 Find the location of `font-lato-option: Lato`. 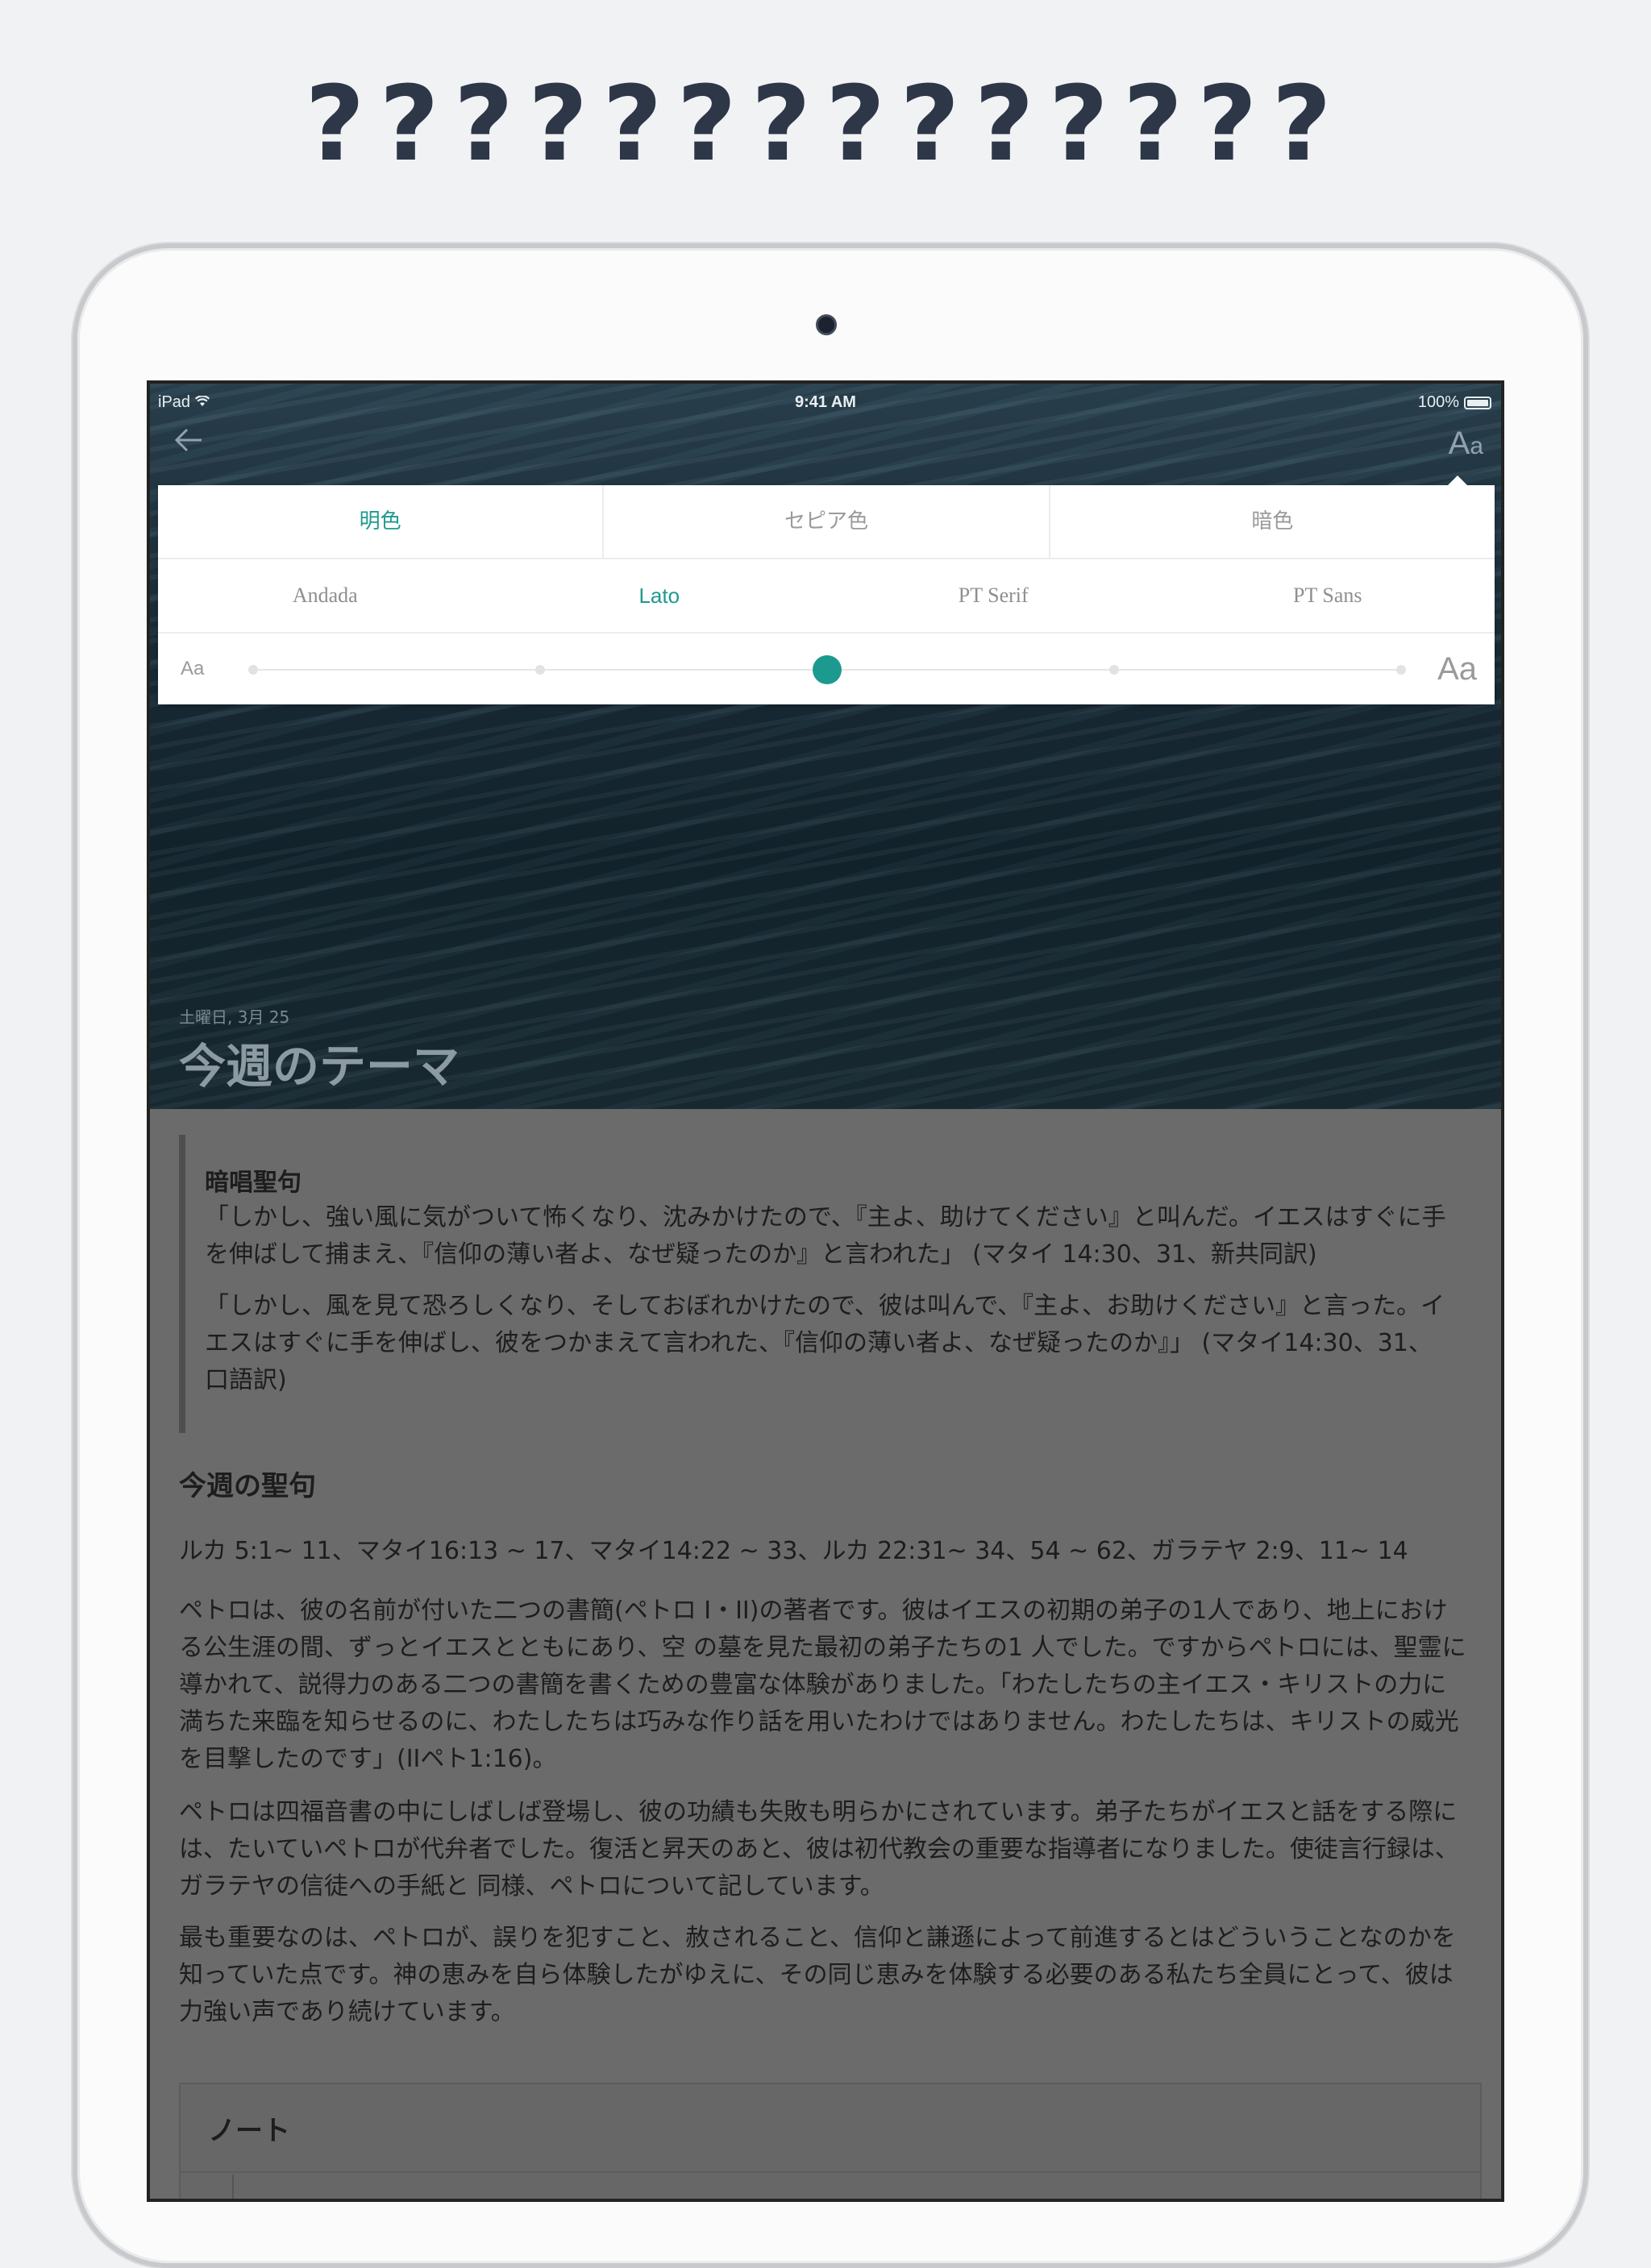

font-lato-option: Lato is located at coordinates (660, 595).